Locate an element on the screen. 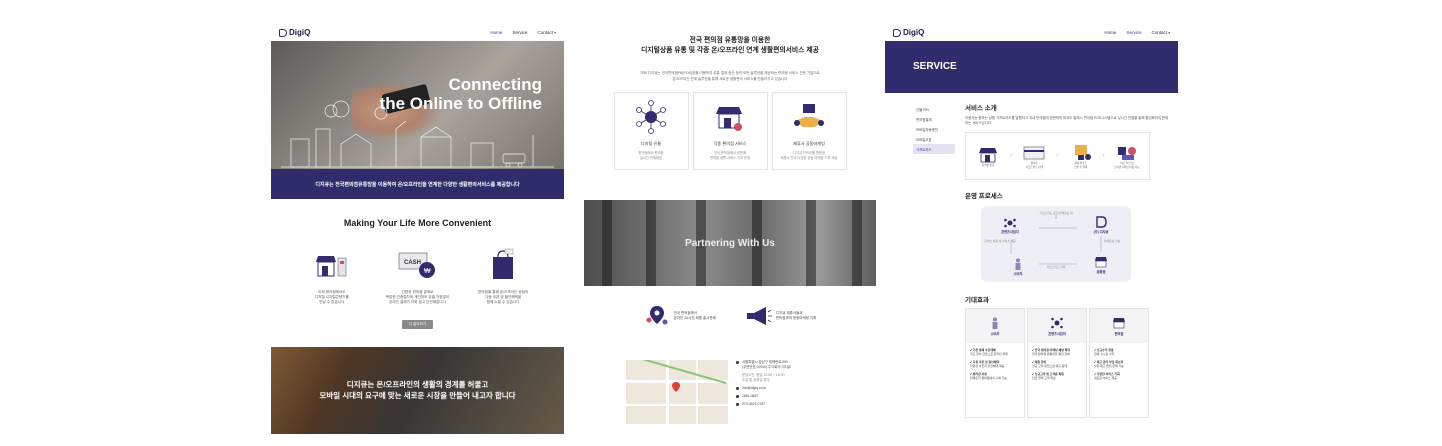 This screenshot has height=446, width=1442. process-title: 운영 프로세스 is located at coordinates (984, 196).